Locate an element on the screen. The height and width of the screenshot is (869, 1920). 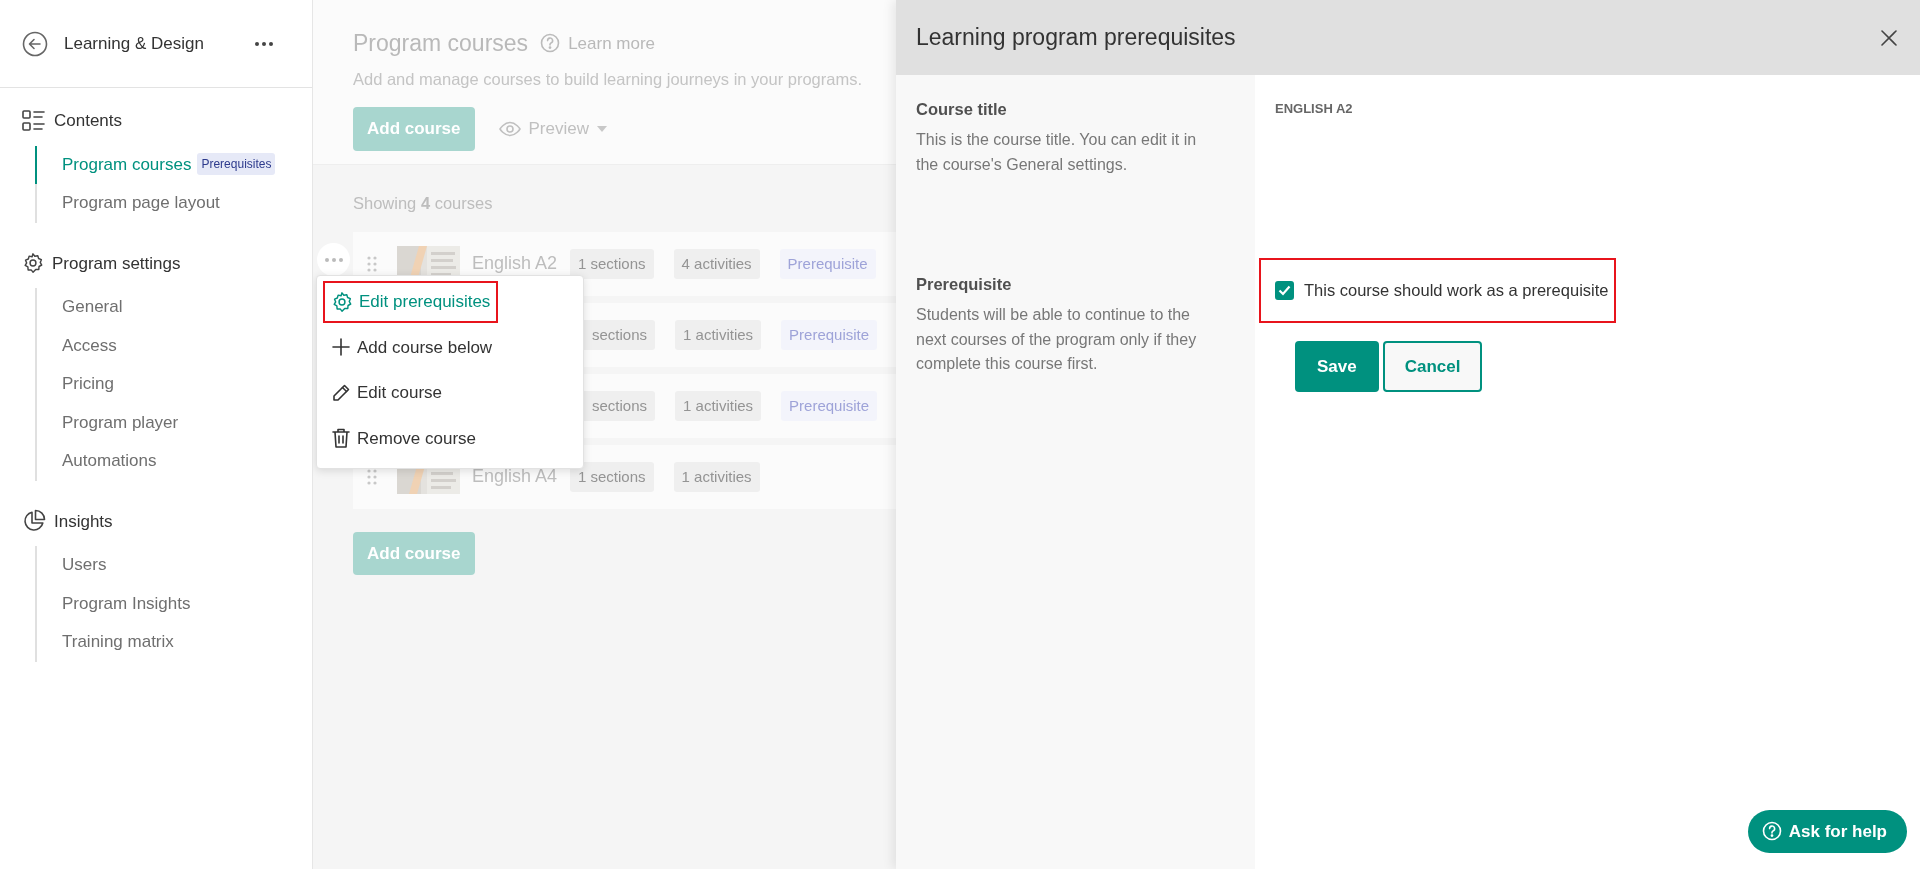
menu-item: Edit prerequisites is located at coordinates (411, 302).